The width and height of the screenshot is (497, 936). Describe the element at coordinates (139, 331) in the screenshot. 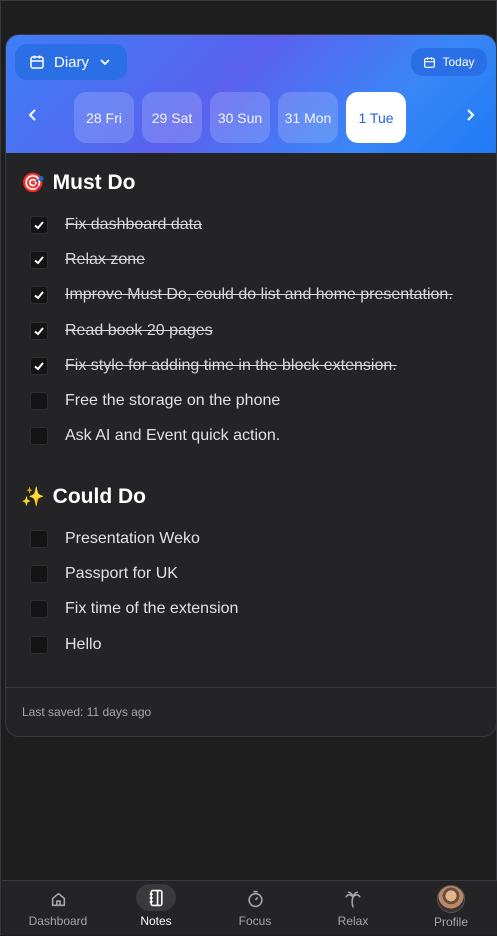

I see `task-text: Read book 20 pages` at that location.